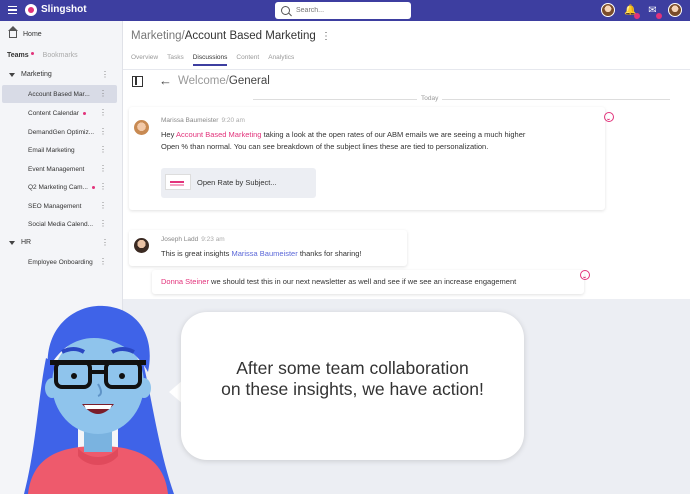  What do you see at coordinates (281, 60) in the screenshot?
I see `tab-analytics: Analytics` at bounding box center [281, 60].